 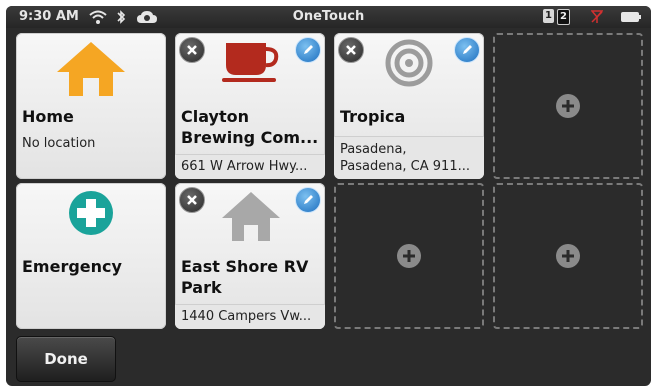 I want to click on tile-name: Tropica, so click(x=373, y=116).